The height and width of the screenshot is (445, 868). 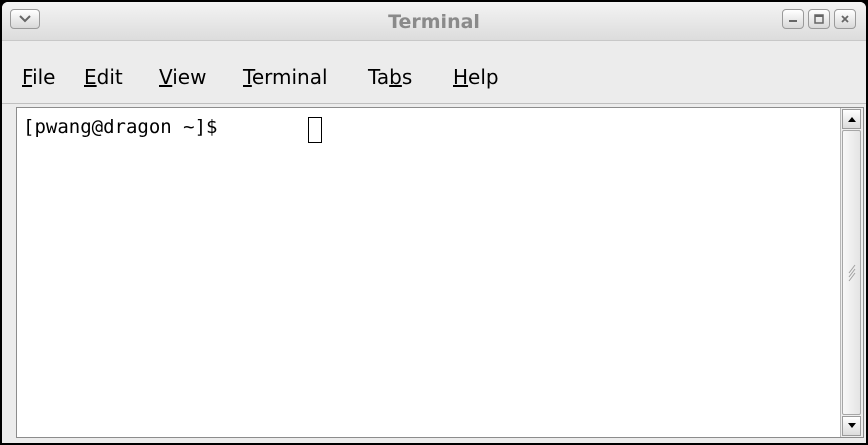 I want to click on scrollbar-thumb, so click(x=851, y=272).